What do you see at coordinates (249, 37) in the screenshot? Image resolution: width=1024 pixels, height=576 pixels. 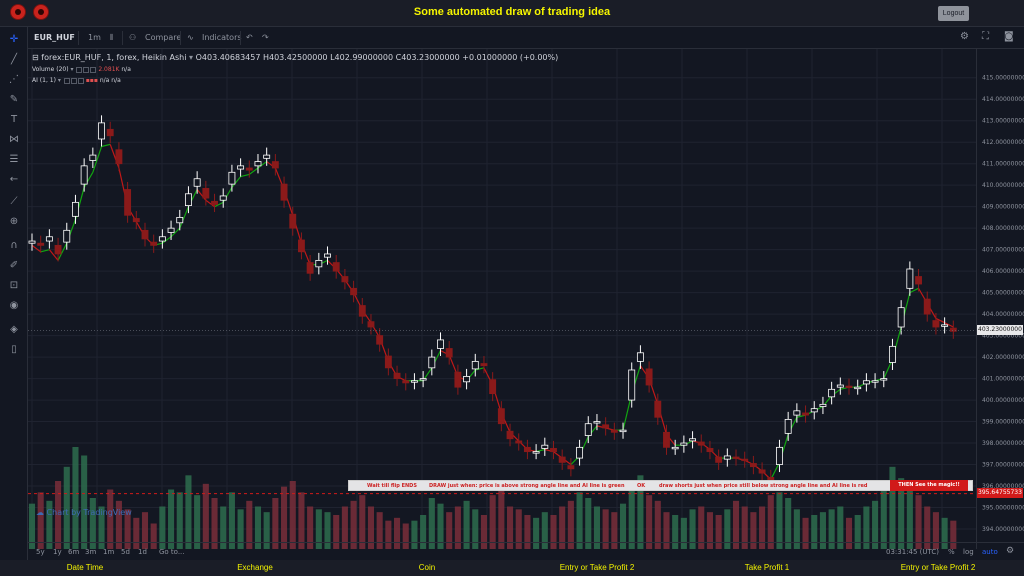 I see `undo-icon: ↶` at bounding box center [249, 37].